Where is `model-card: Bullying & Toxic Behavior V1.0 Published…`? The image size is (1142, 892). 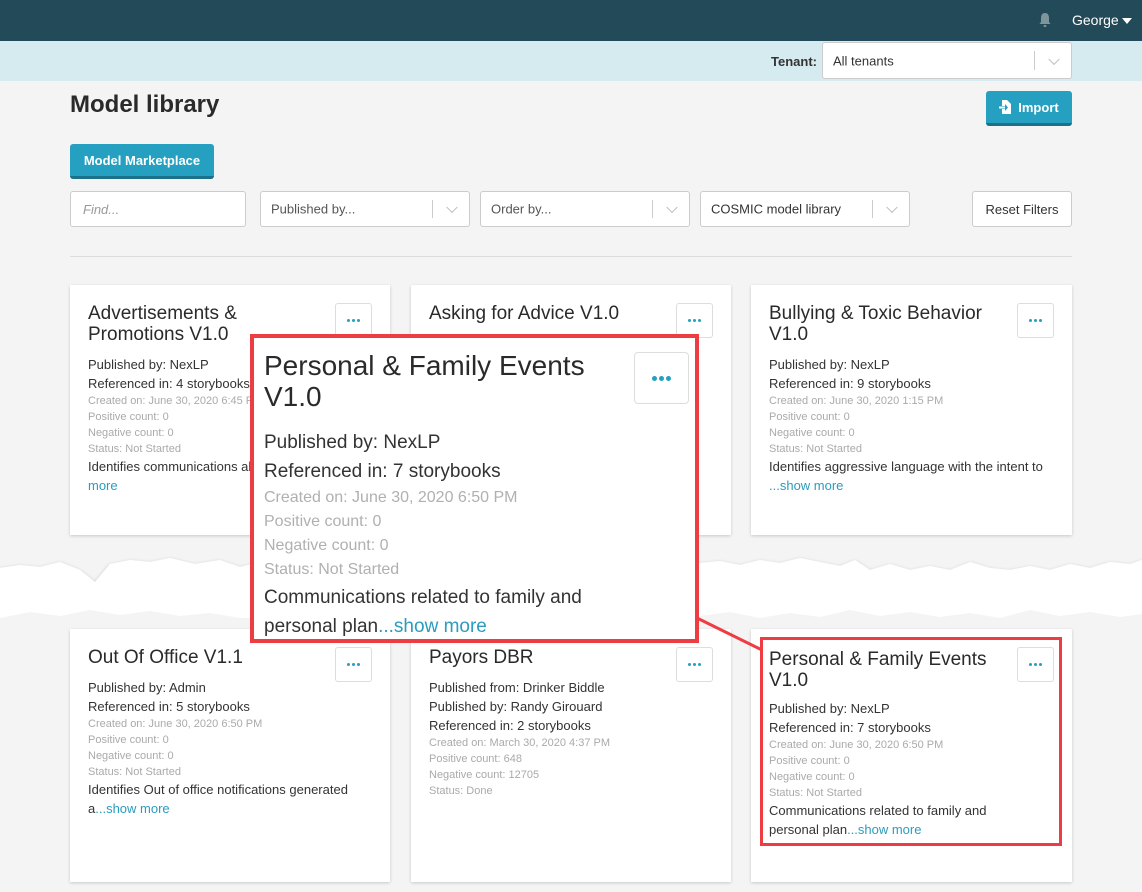
model-card: Bullying & Toxic Behavior V1.0 Published… is located at coordinates (911, 410).